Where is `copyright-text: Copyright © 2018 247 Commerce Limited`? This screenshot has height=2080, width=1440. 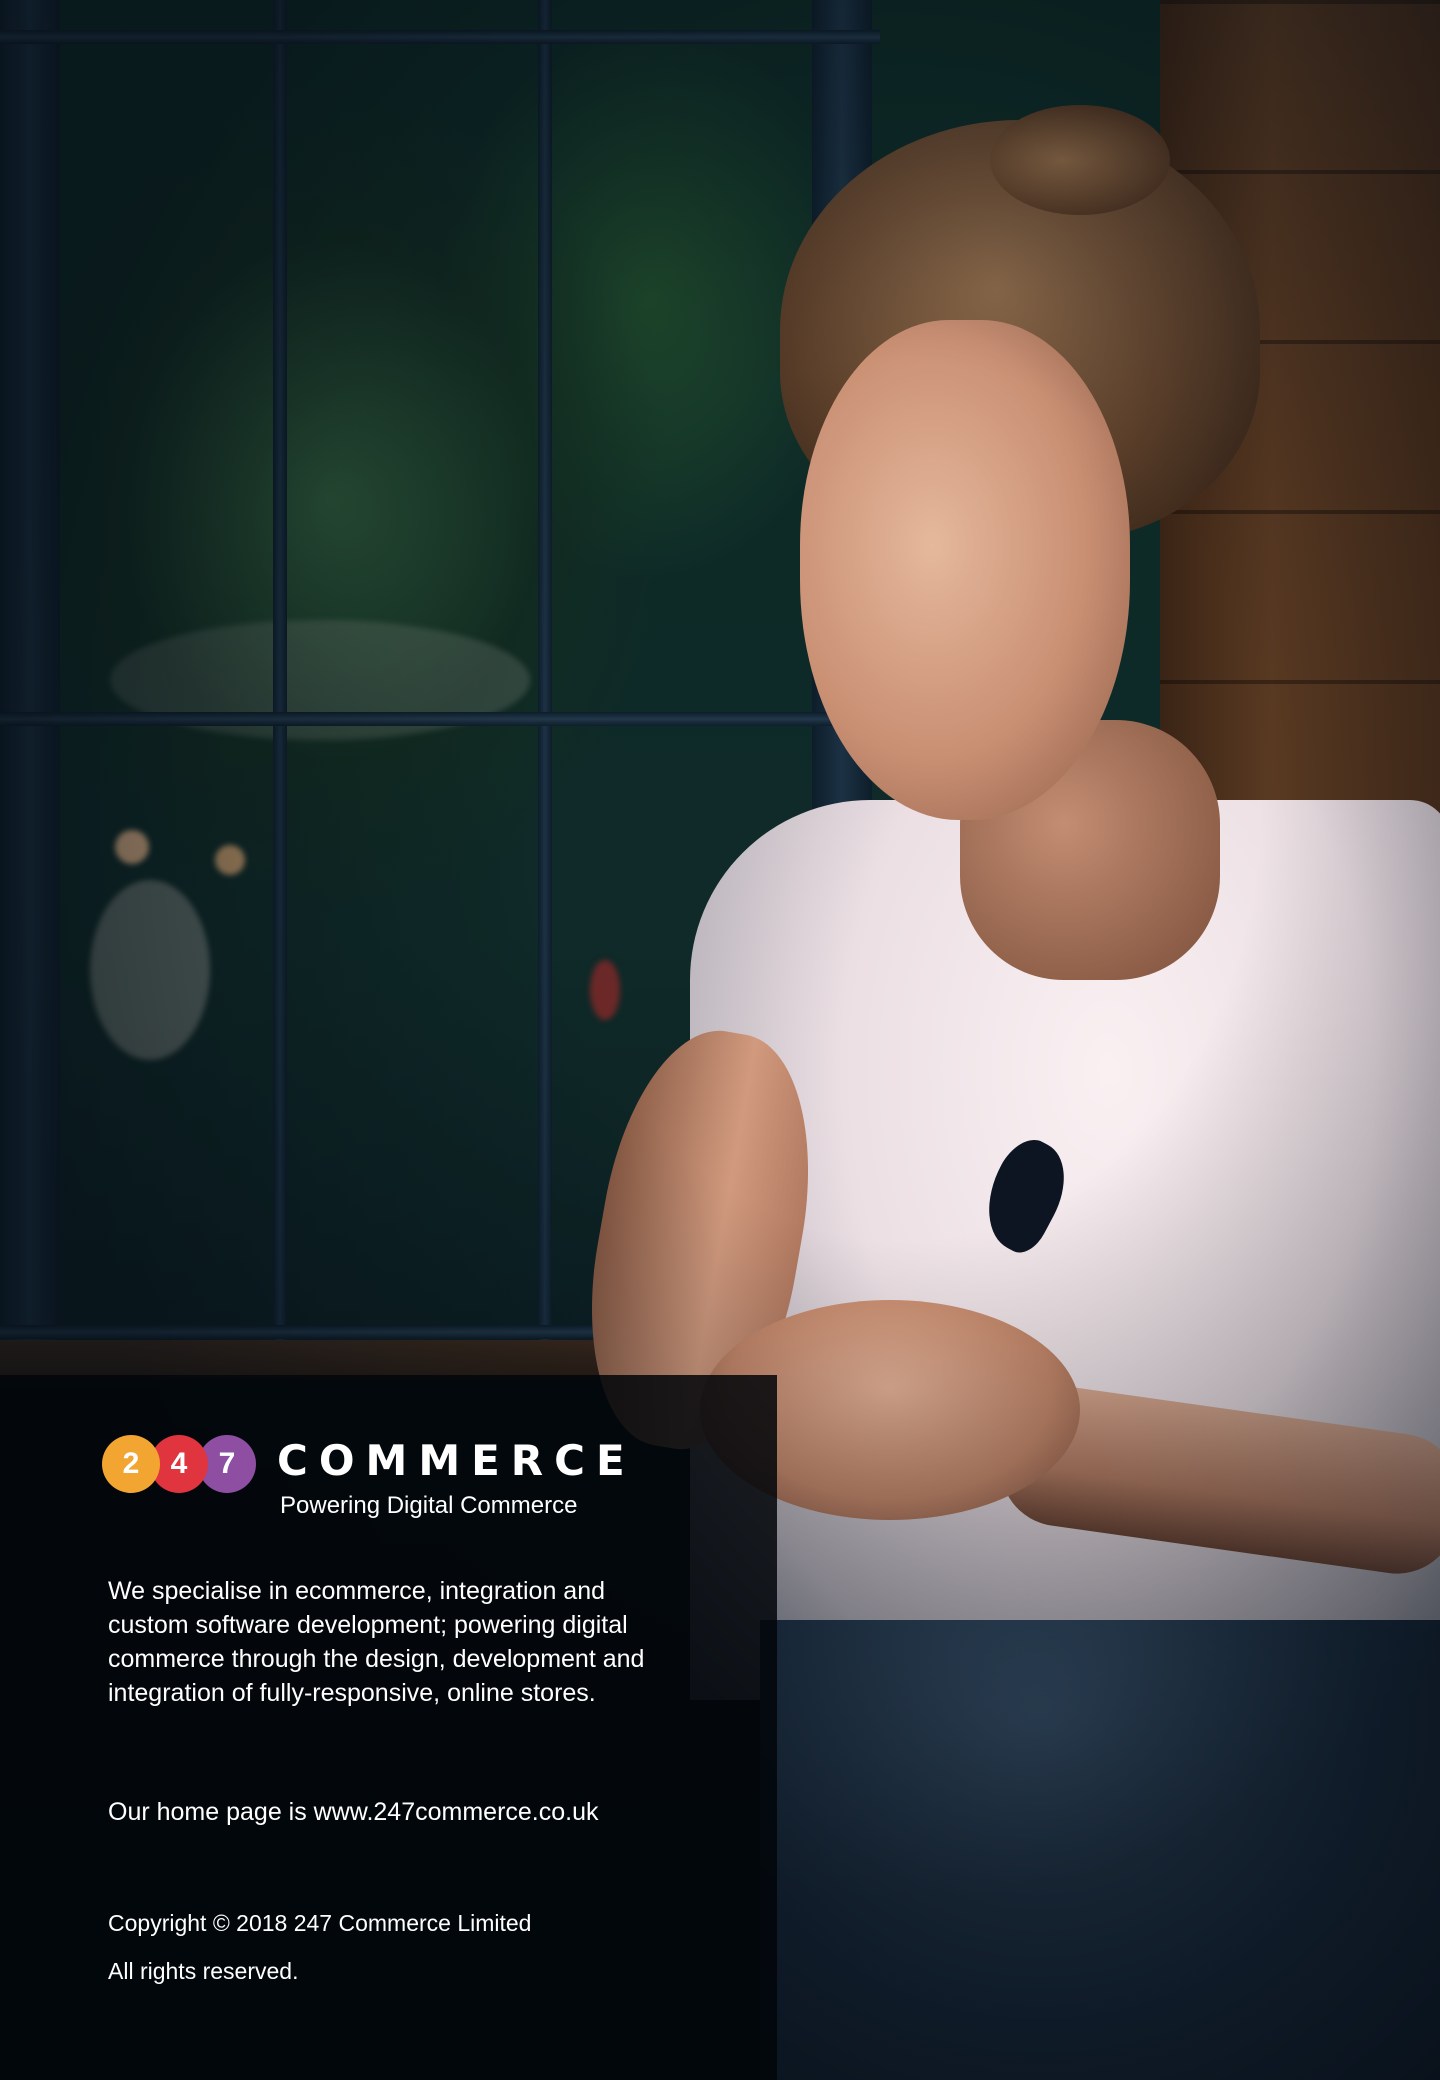 copyright-text: Copyright © 2018 247 Commerce Limited is located at coordinates (320, 1923).